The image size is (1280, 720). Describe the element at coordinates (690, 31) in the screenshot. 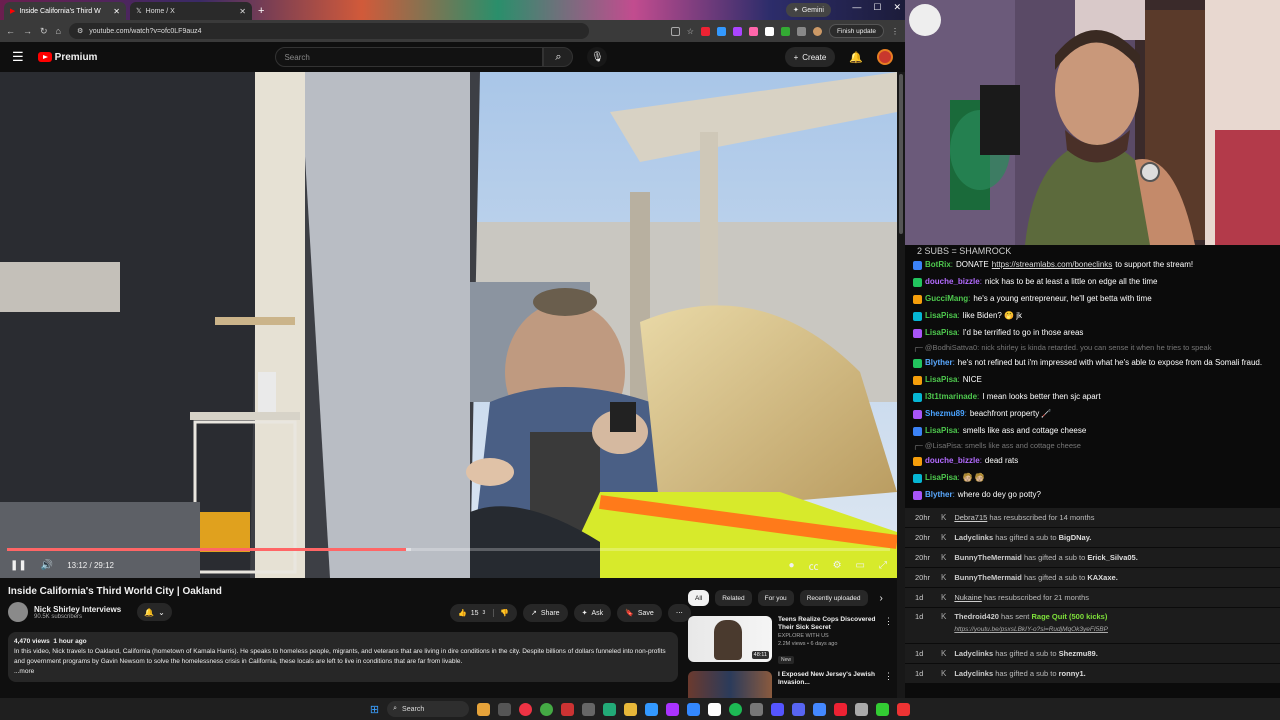

I see `bookmark-star-icon: ☆` at that location.